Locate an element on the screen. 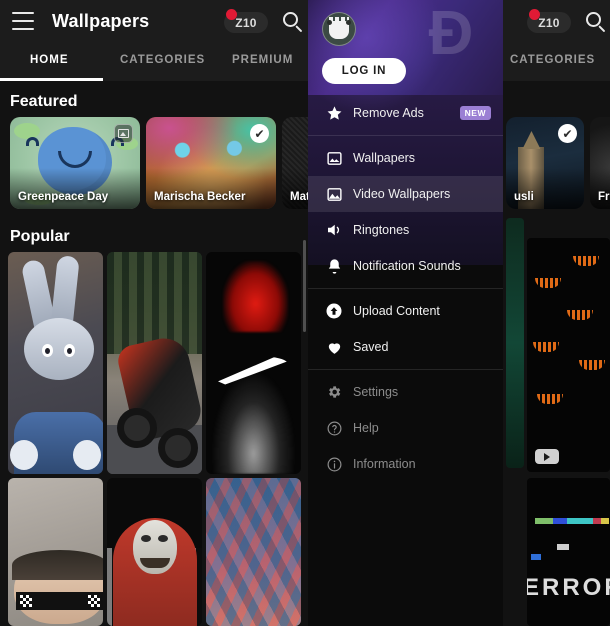 The width and height of the screenshot is (610, 626). featured-card-caption: Greenpeace Day is located at coordinates (63, 197).